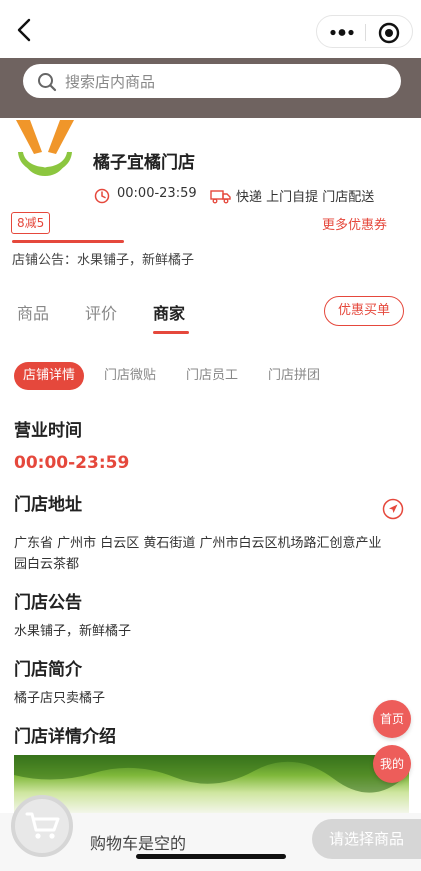 This screenshot has width=421, height=871. I want to click on store-detail-image, so click(211, 784).